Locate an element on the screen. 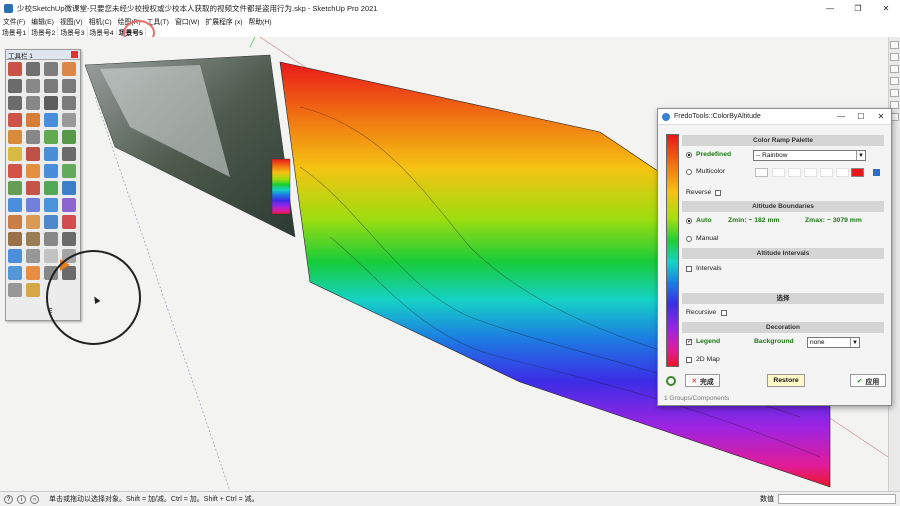 This screenshot has width=900, height=506. finish-button: ✕ 完成 is located at coordinates (702, 380).